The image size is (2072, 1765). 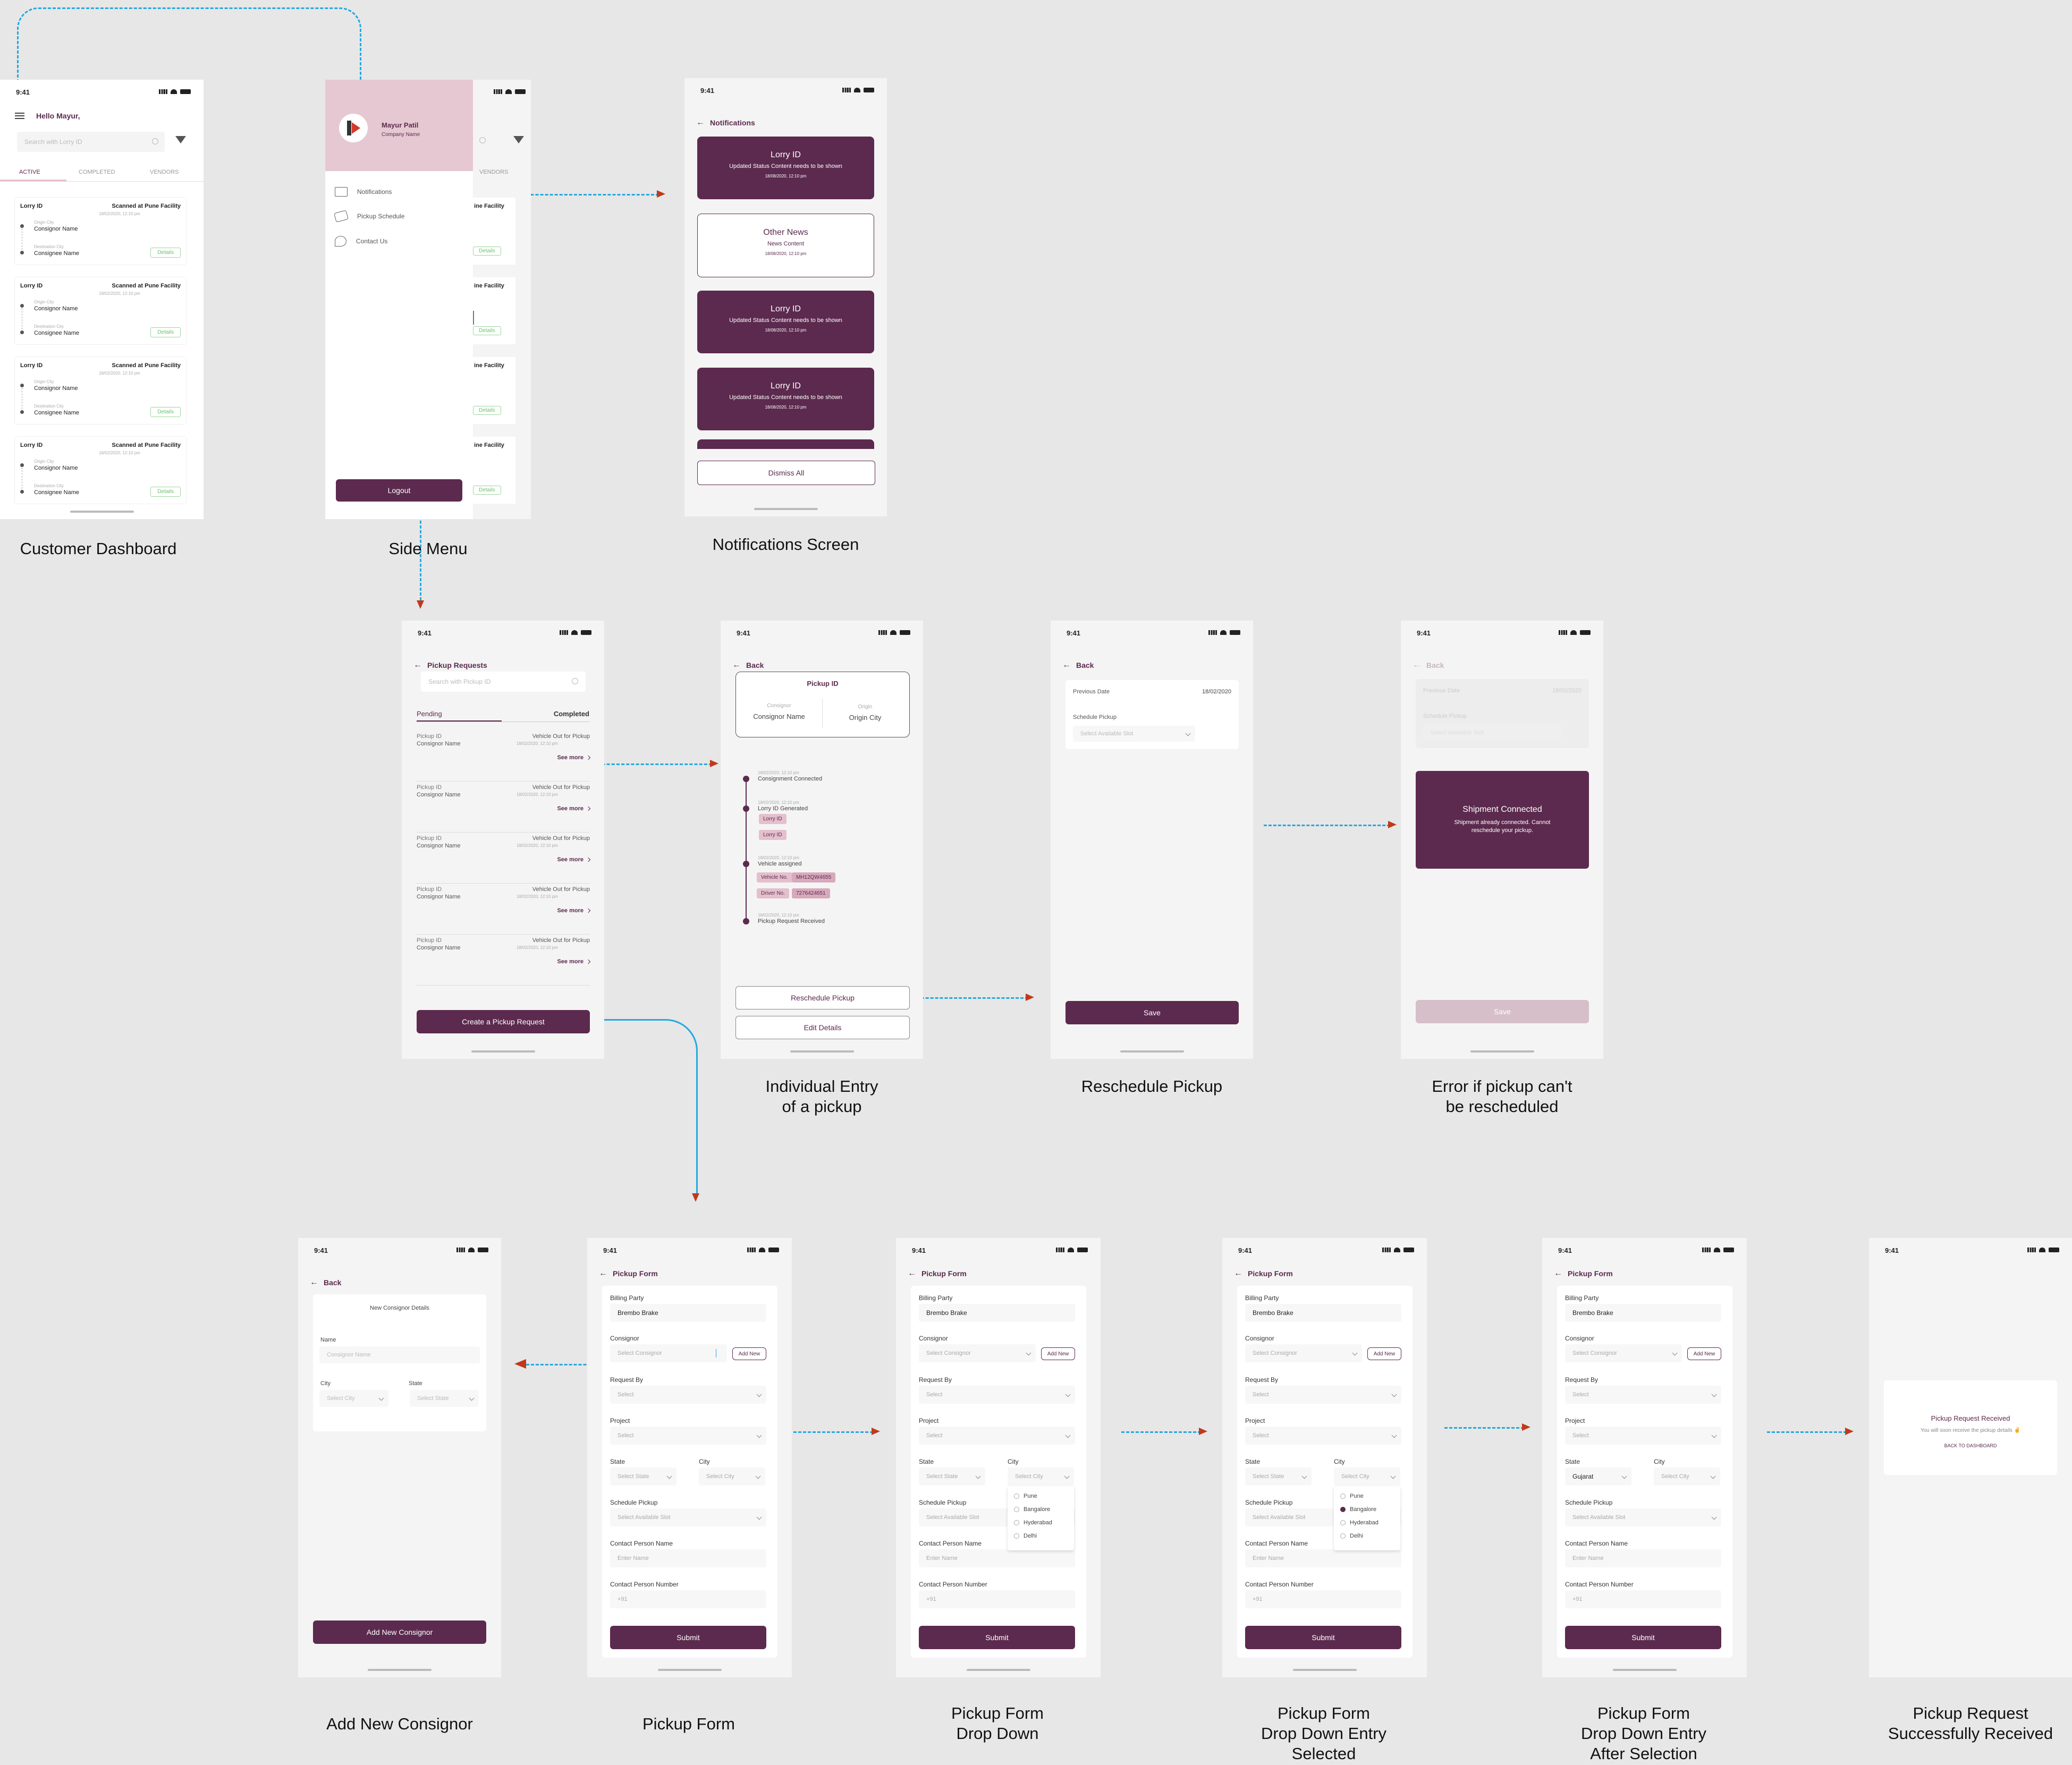 I want to click on save-button: Save, so click(x=1152, y=1012).